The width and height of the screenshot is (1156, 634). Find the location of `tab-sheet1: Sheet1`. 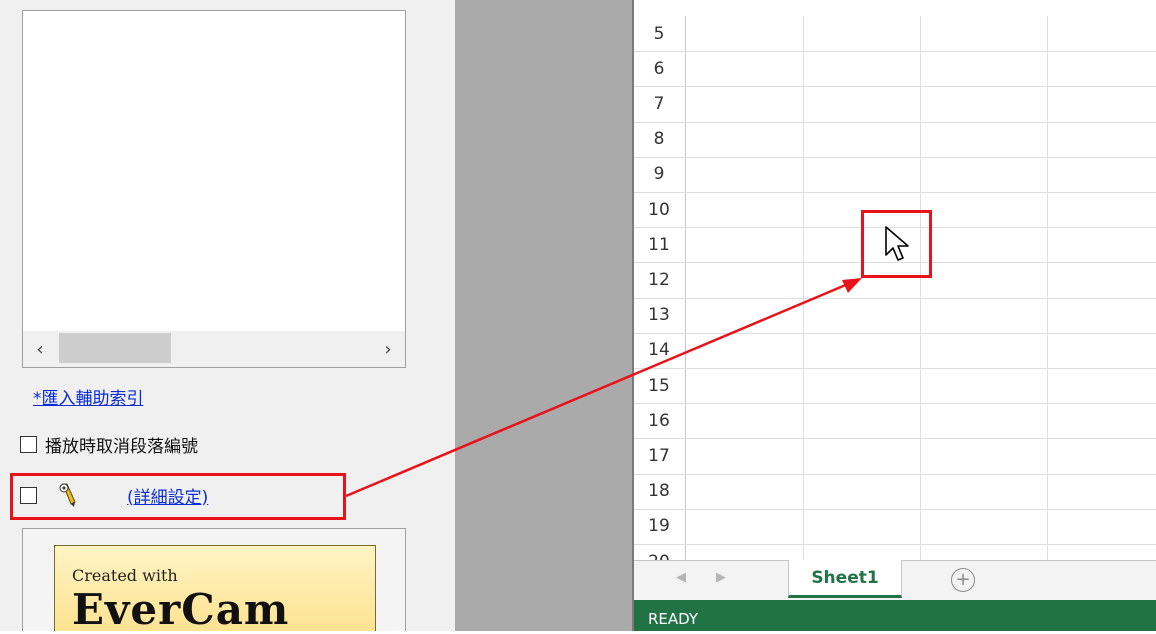

tab-sheet1: Sheet1 is located at coordinates (845, 579).